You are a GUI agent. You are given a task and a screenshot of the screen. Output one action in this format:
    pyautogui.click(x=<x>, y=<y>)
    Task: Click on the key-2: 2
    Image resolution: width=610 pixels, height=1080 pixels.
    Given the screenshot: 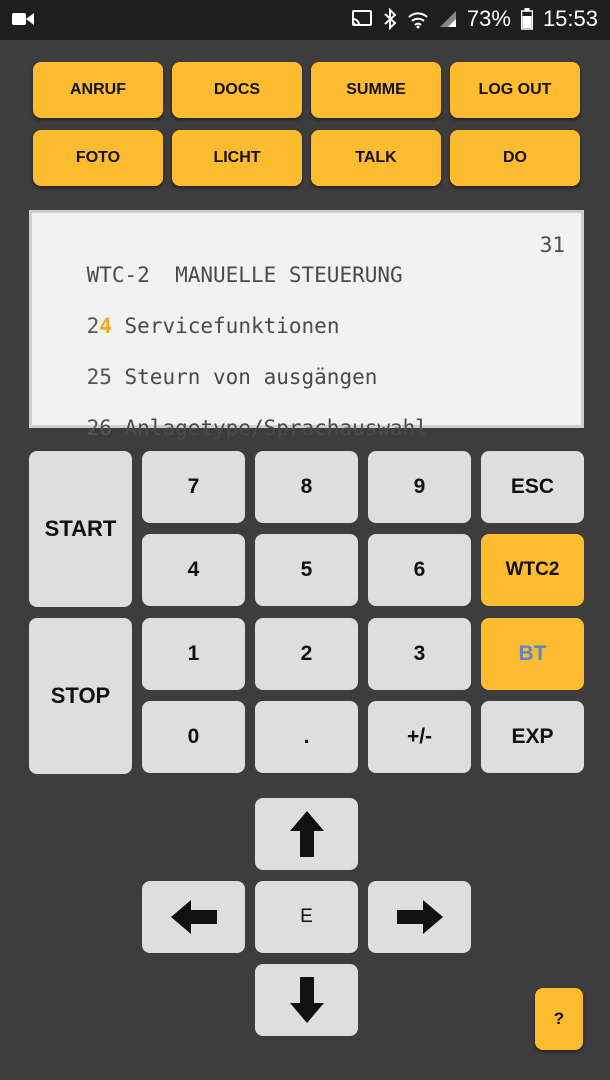 What is the action you would take?
    pyautogui.click(x=306, y=654)
    